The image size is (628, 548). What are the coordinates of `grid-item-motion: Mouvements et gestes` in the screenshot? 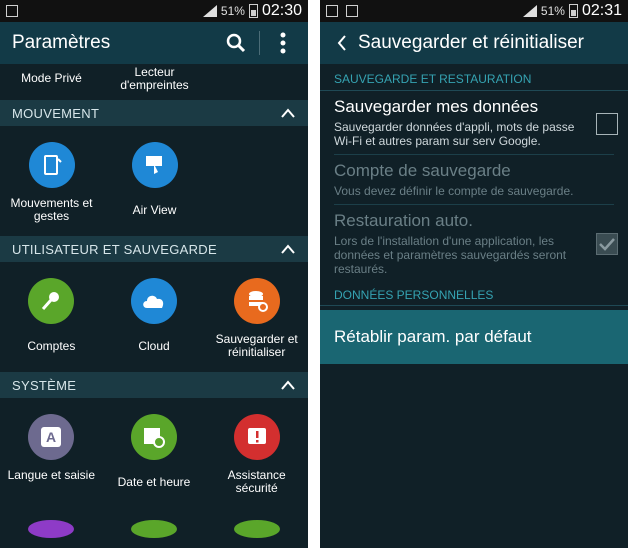 It's located at (51, 181).